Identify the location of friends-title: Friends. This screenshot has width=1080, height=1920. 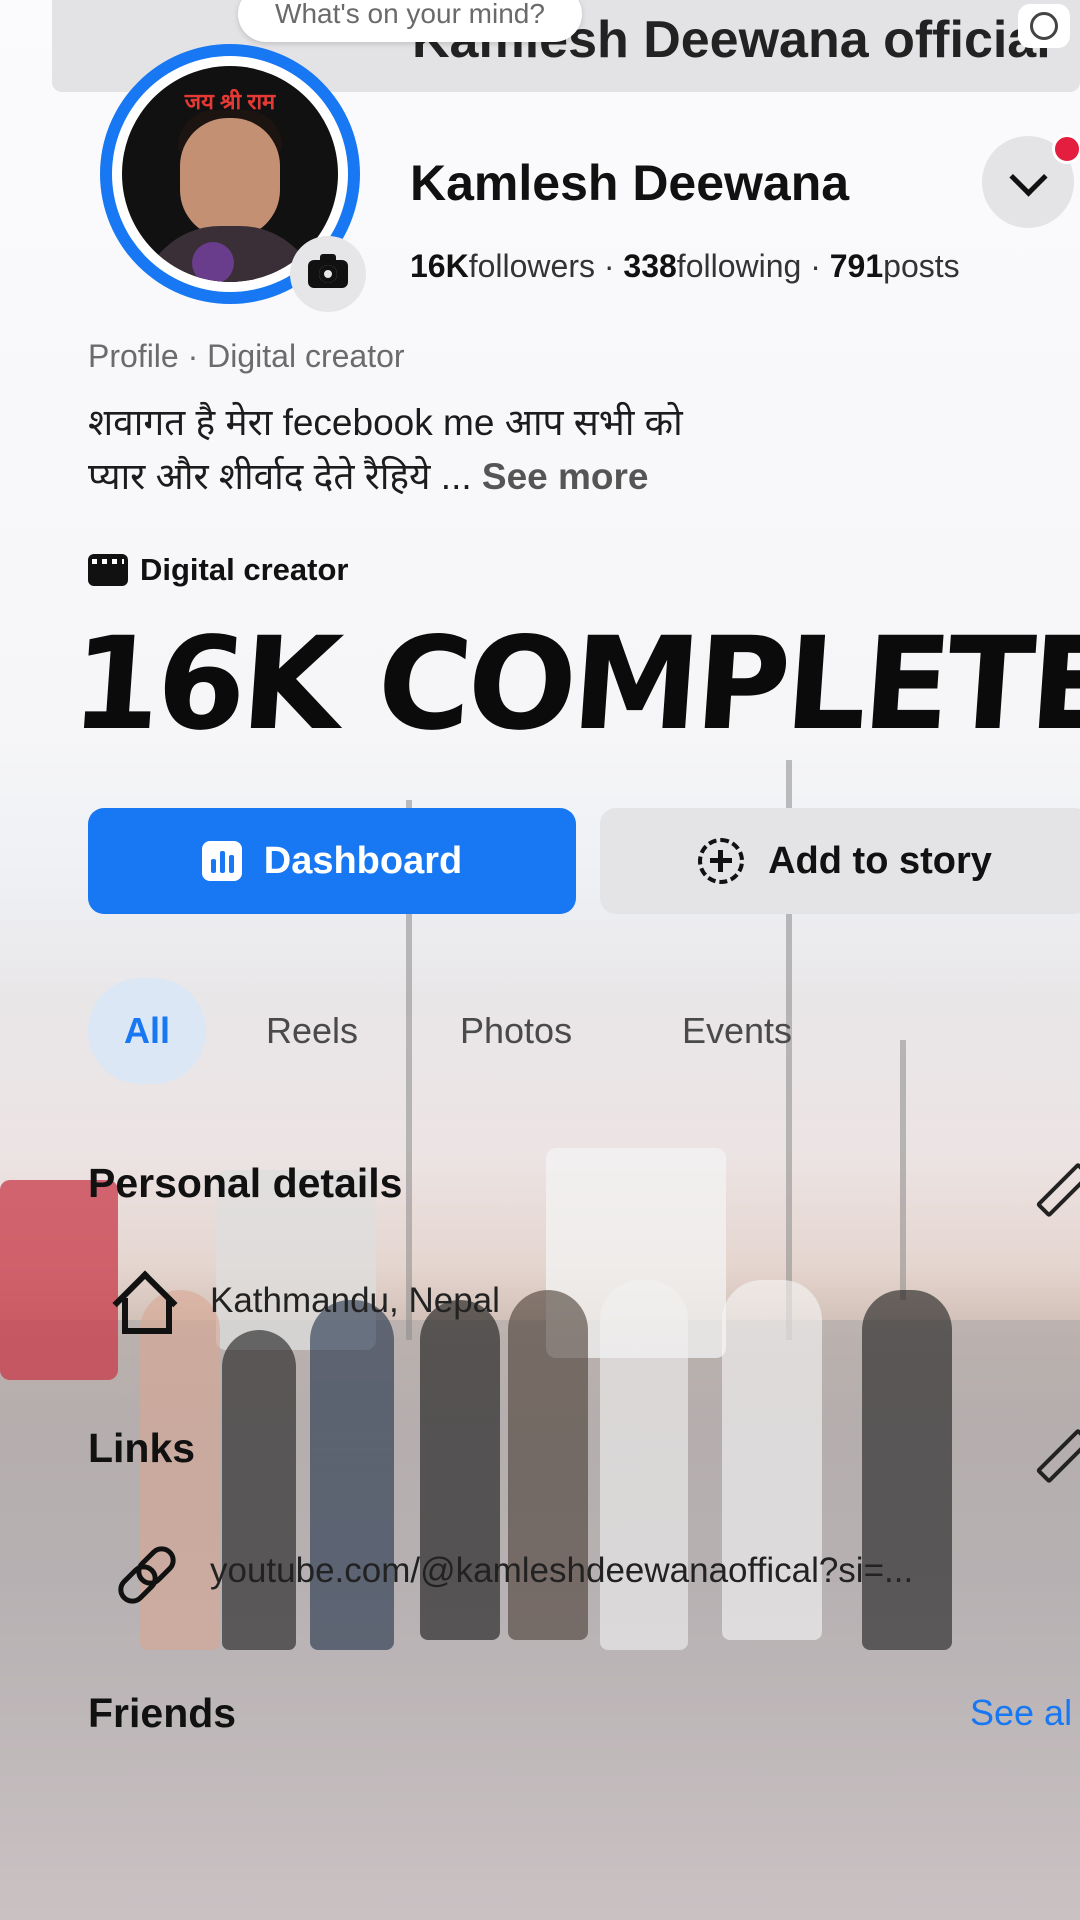
(162, 1713).